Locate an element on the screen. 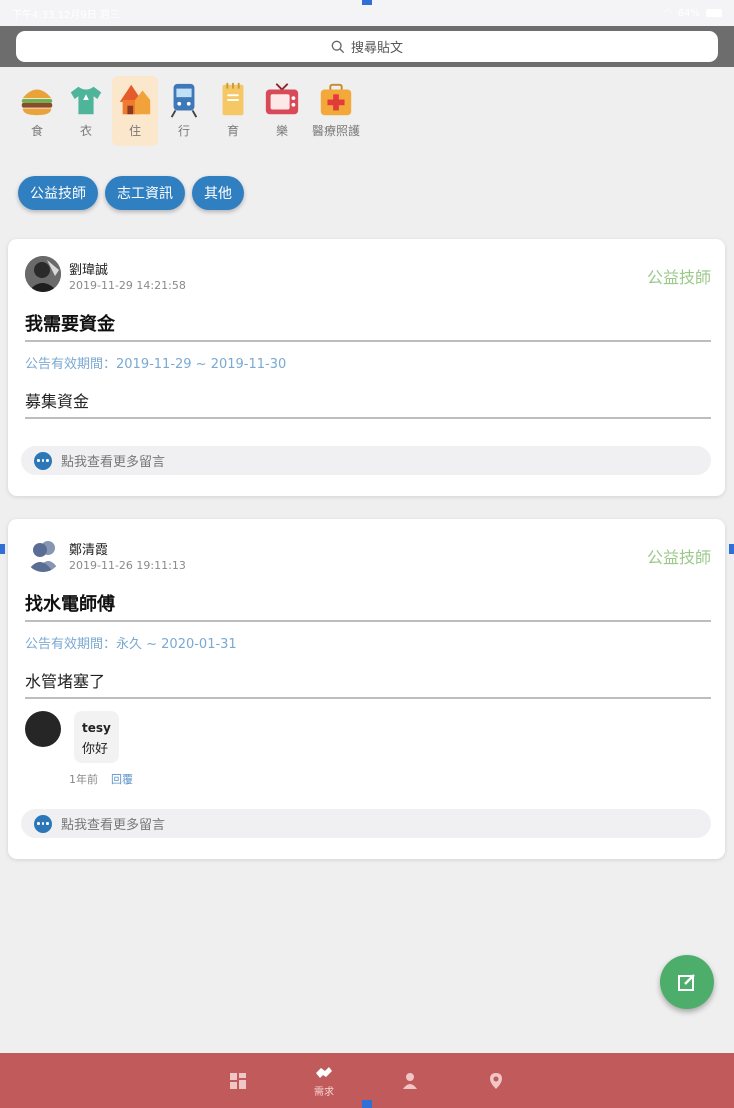 This screenshot has width=734, height=1108. nav-needs-label: 需求 is located at coordinates (324, 1092).